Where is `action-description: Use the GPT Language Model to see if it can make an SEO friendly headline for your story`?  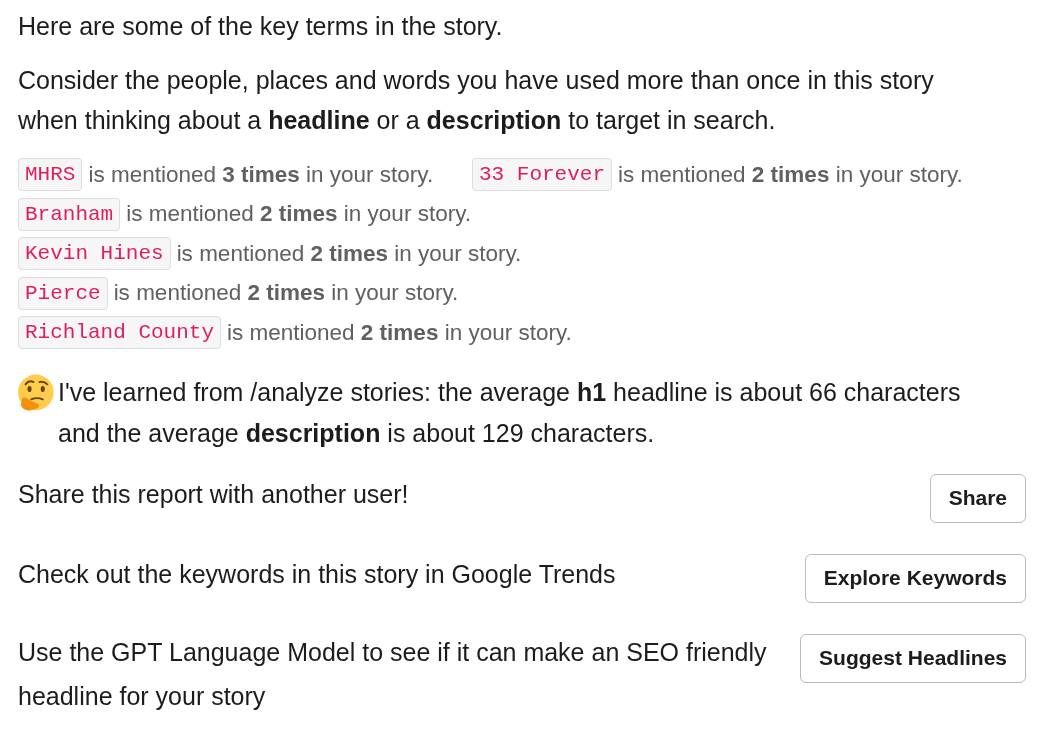 action-description: Use the GPT Language Model to see if it can make an SEO friendly headline for your story is located at coordinates (393, 674).